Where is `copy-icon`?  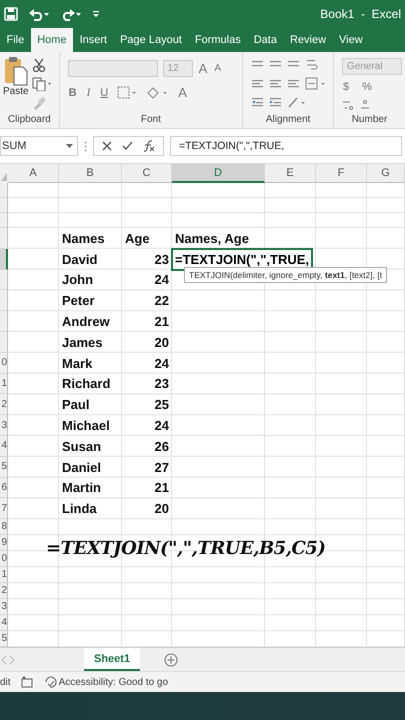 copy-icon is located at coordinates (42, 84).